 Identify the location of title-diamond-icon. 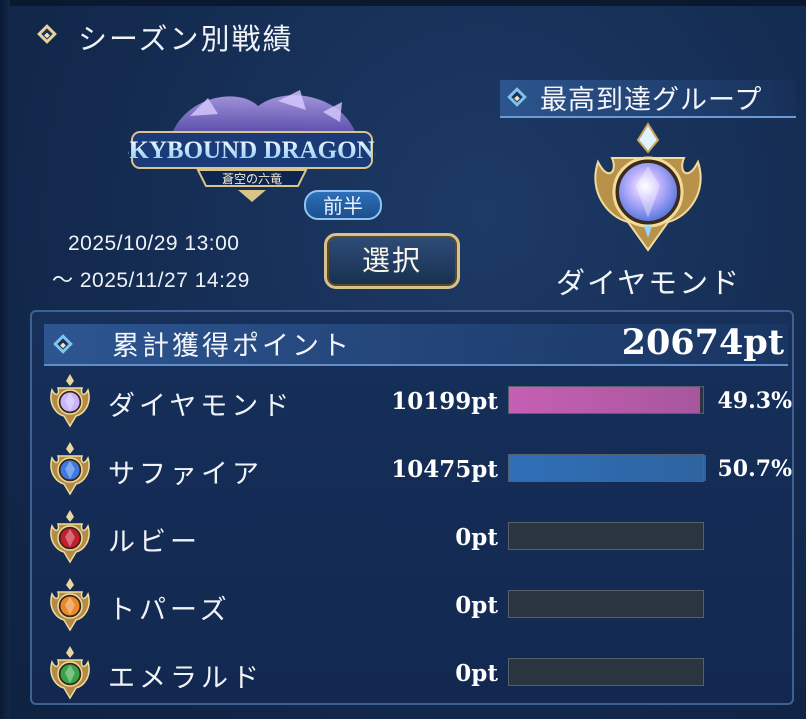
(47, 34).